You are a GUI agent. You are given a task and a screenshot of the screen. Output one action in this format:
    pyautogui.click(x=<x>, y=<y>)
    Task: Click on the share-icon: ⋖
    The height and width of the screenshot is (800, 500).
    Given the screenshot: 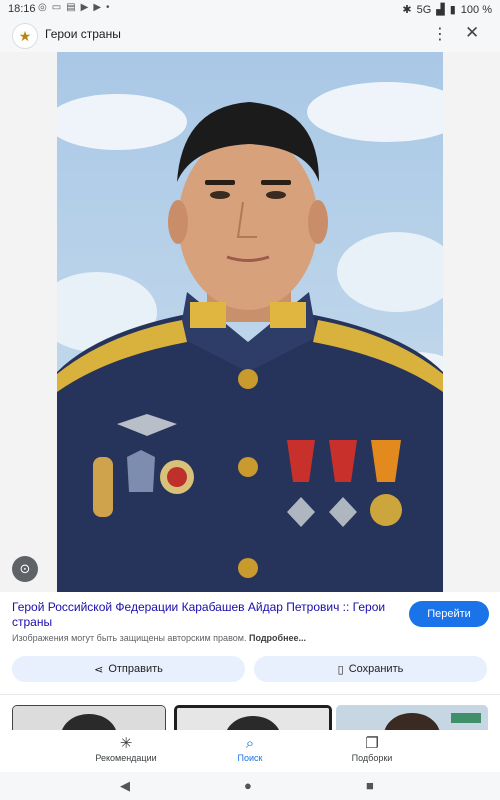 What is the action you would take?
    pyautogui.click(x=99, y=669)
    